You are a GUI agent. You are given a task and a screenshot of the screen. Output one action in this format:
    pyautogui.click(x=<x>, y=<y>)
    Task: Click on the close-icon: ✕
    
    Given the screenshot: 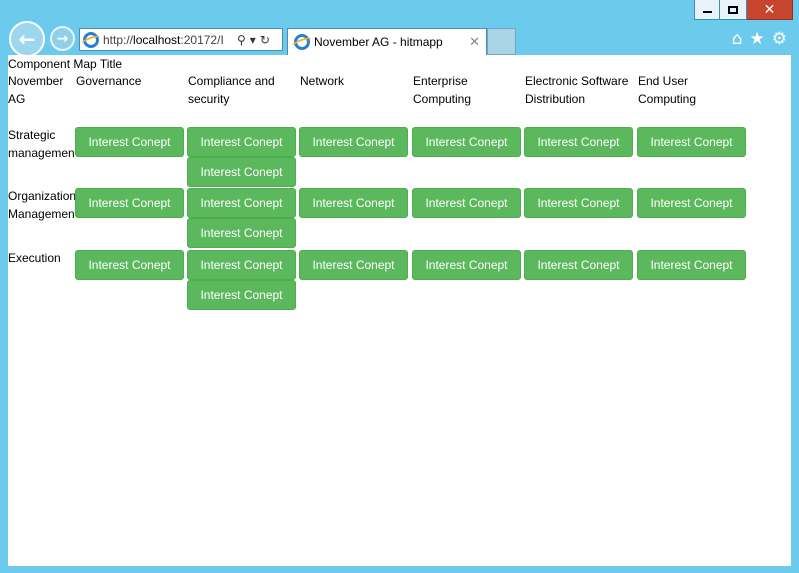 What is the action you would take?
    pyautogui.click(x=769, y=9)
    